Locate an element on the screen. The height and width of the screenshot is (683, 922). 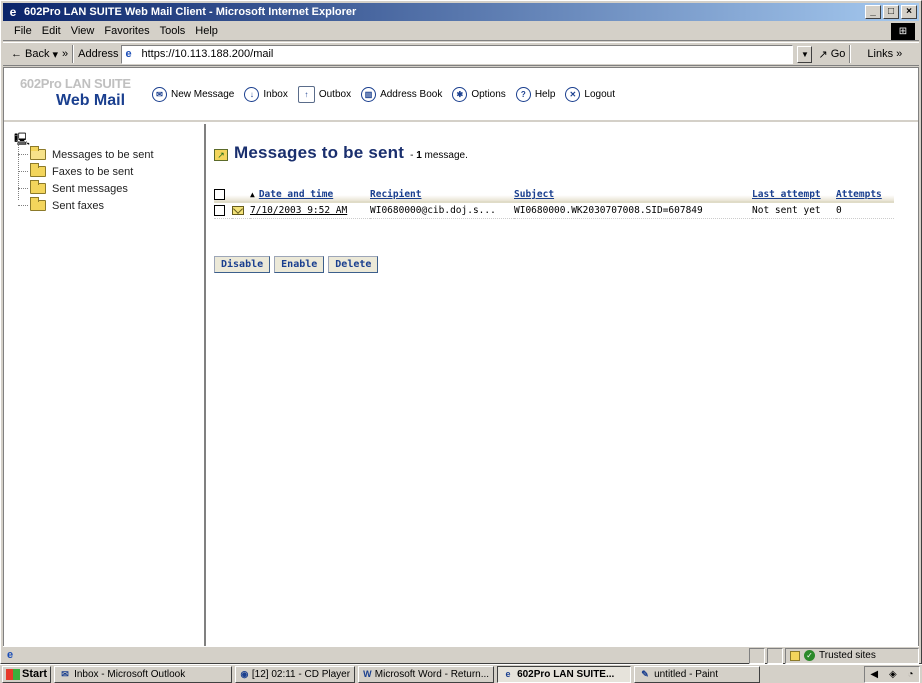
action-buttons: Disable Enable Delete is located at coordinates (296, 264).